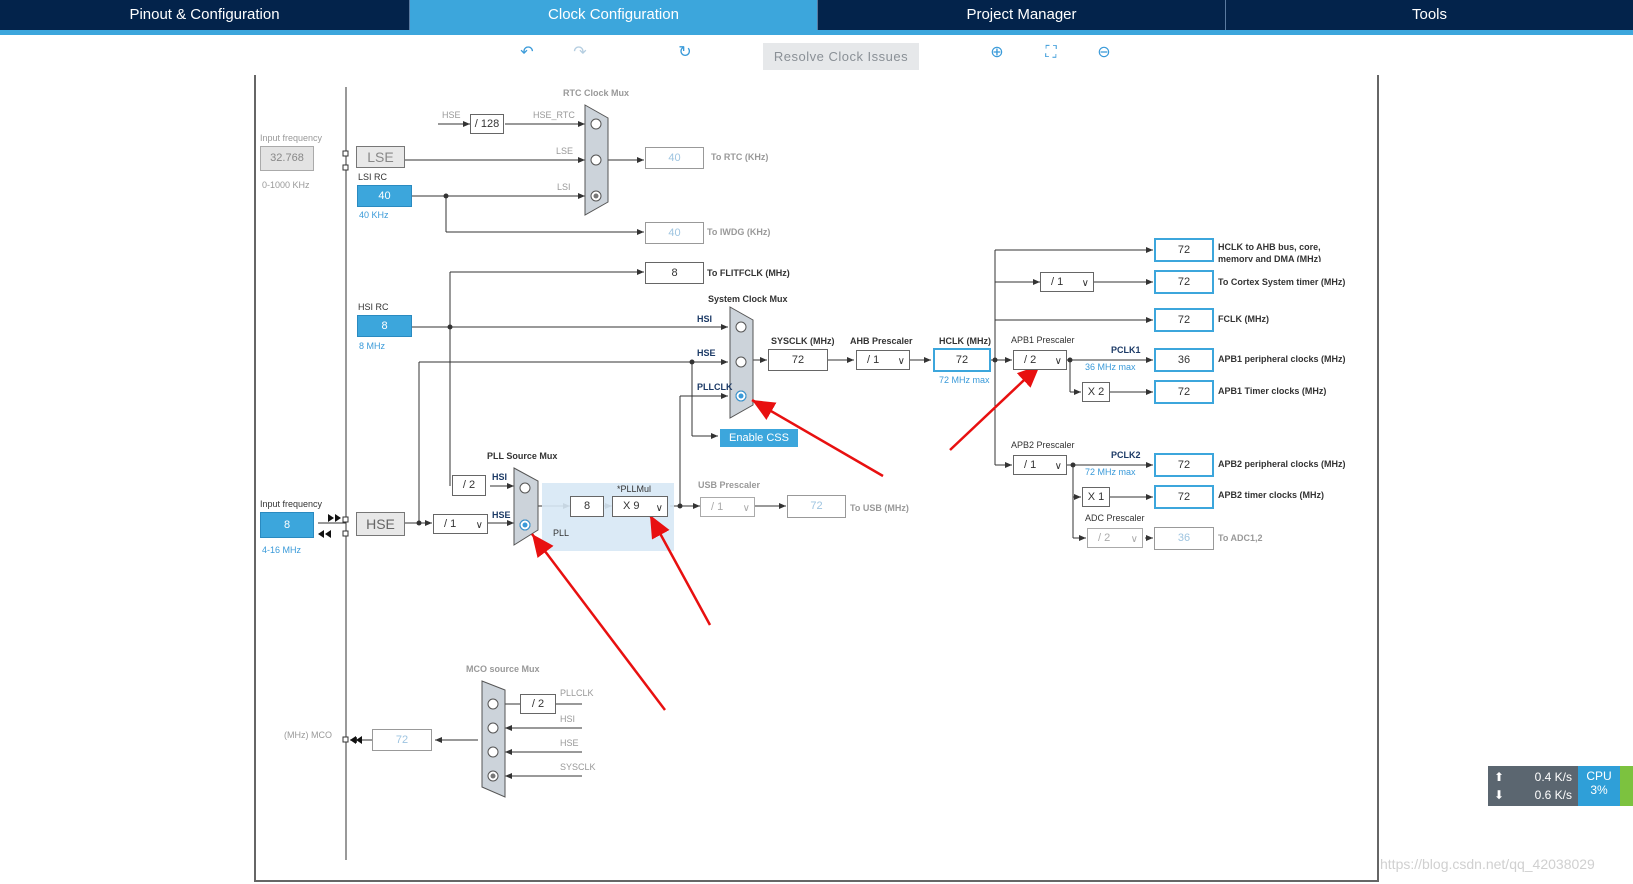 The height and width of the screenshot is (884, 1633). What do you see at coordinates (1115, 518) in the screenshot?
I see `adc-prescaler-label: ADC Prescaler` at bounding box center [1115, 518].